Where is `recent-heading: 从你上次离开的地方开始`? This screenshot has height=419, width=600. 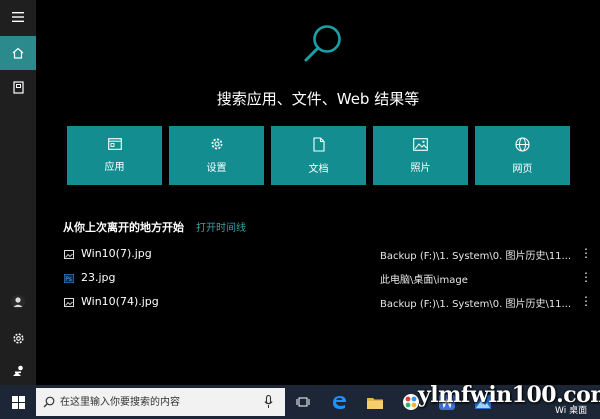 recent-heading: 从你上次离开的地方开始 is located at coordinates (123, 227).